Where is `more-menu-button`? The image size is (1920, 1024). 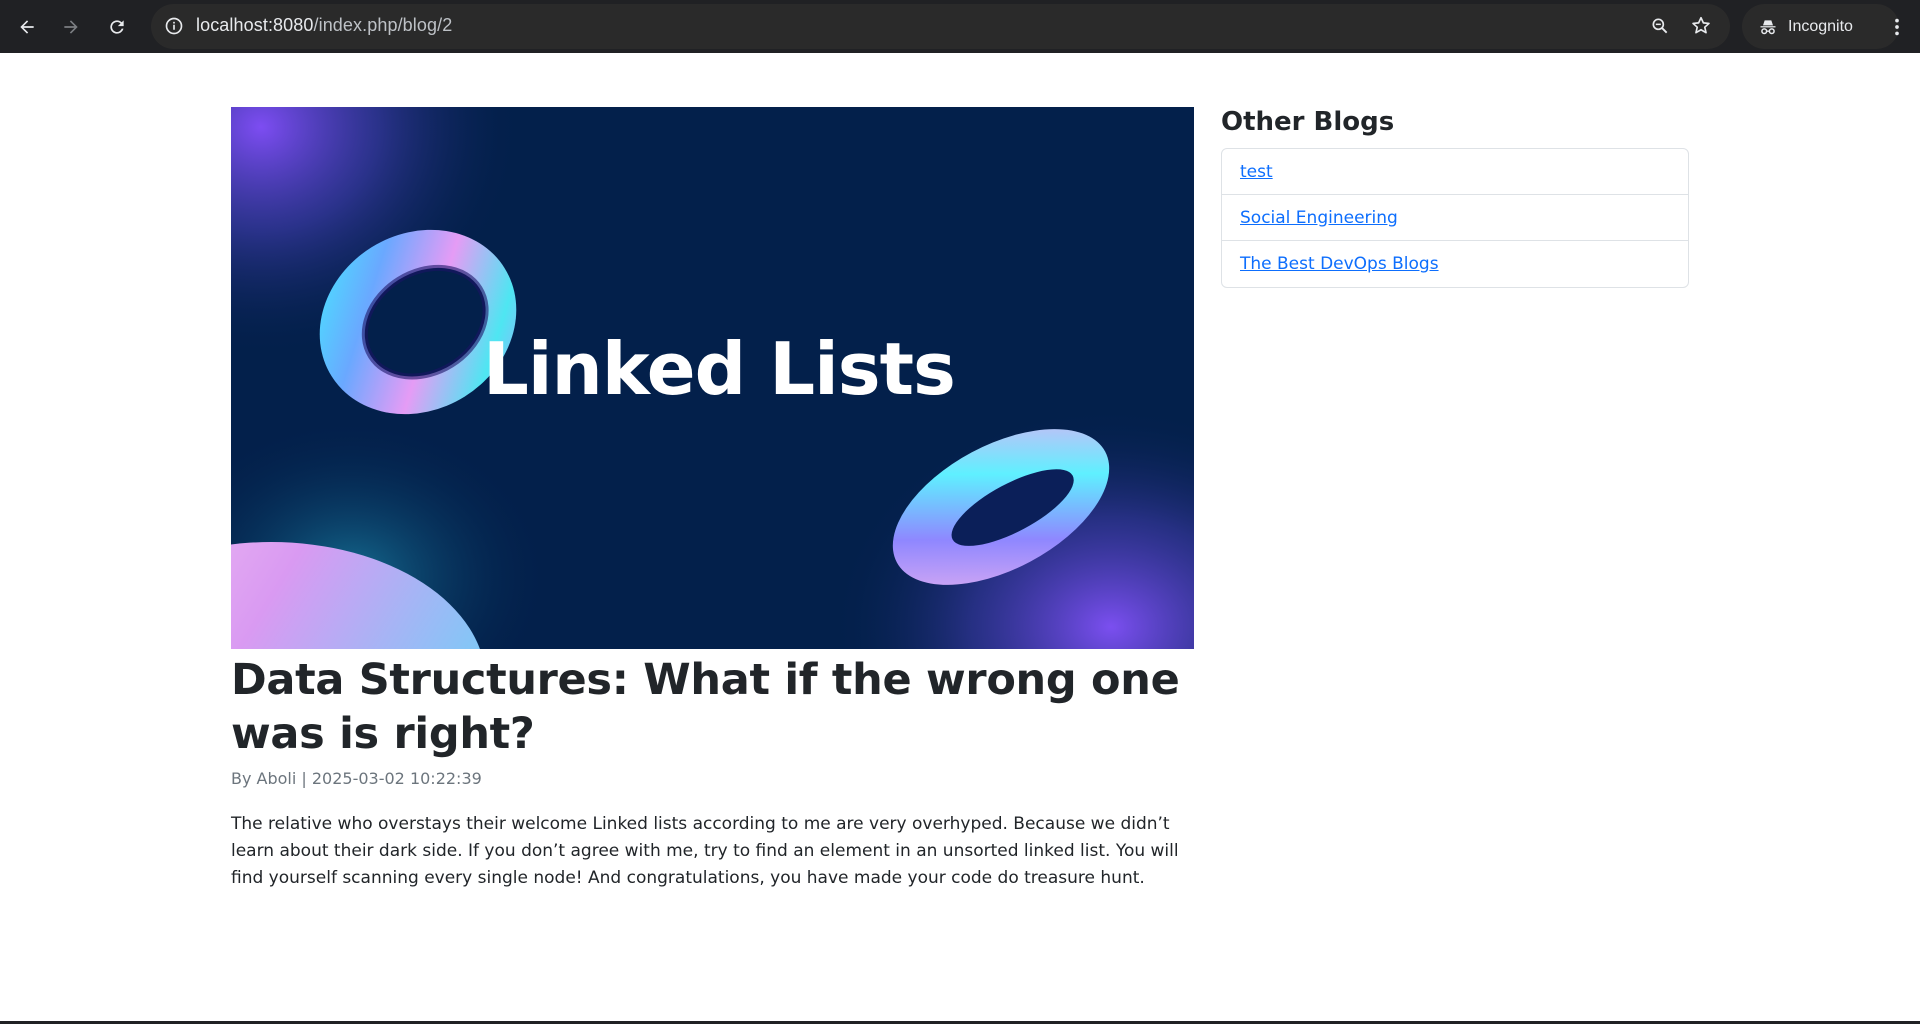
more-menu-button is located at coordinates (1897, 27).